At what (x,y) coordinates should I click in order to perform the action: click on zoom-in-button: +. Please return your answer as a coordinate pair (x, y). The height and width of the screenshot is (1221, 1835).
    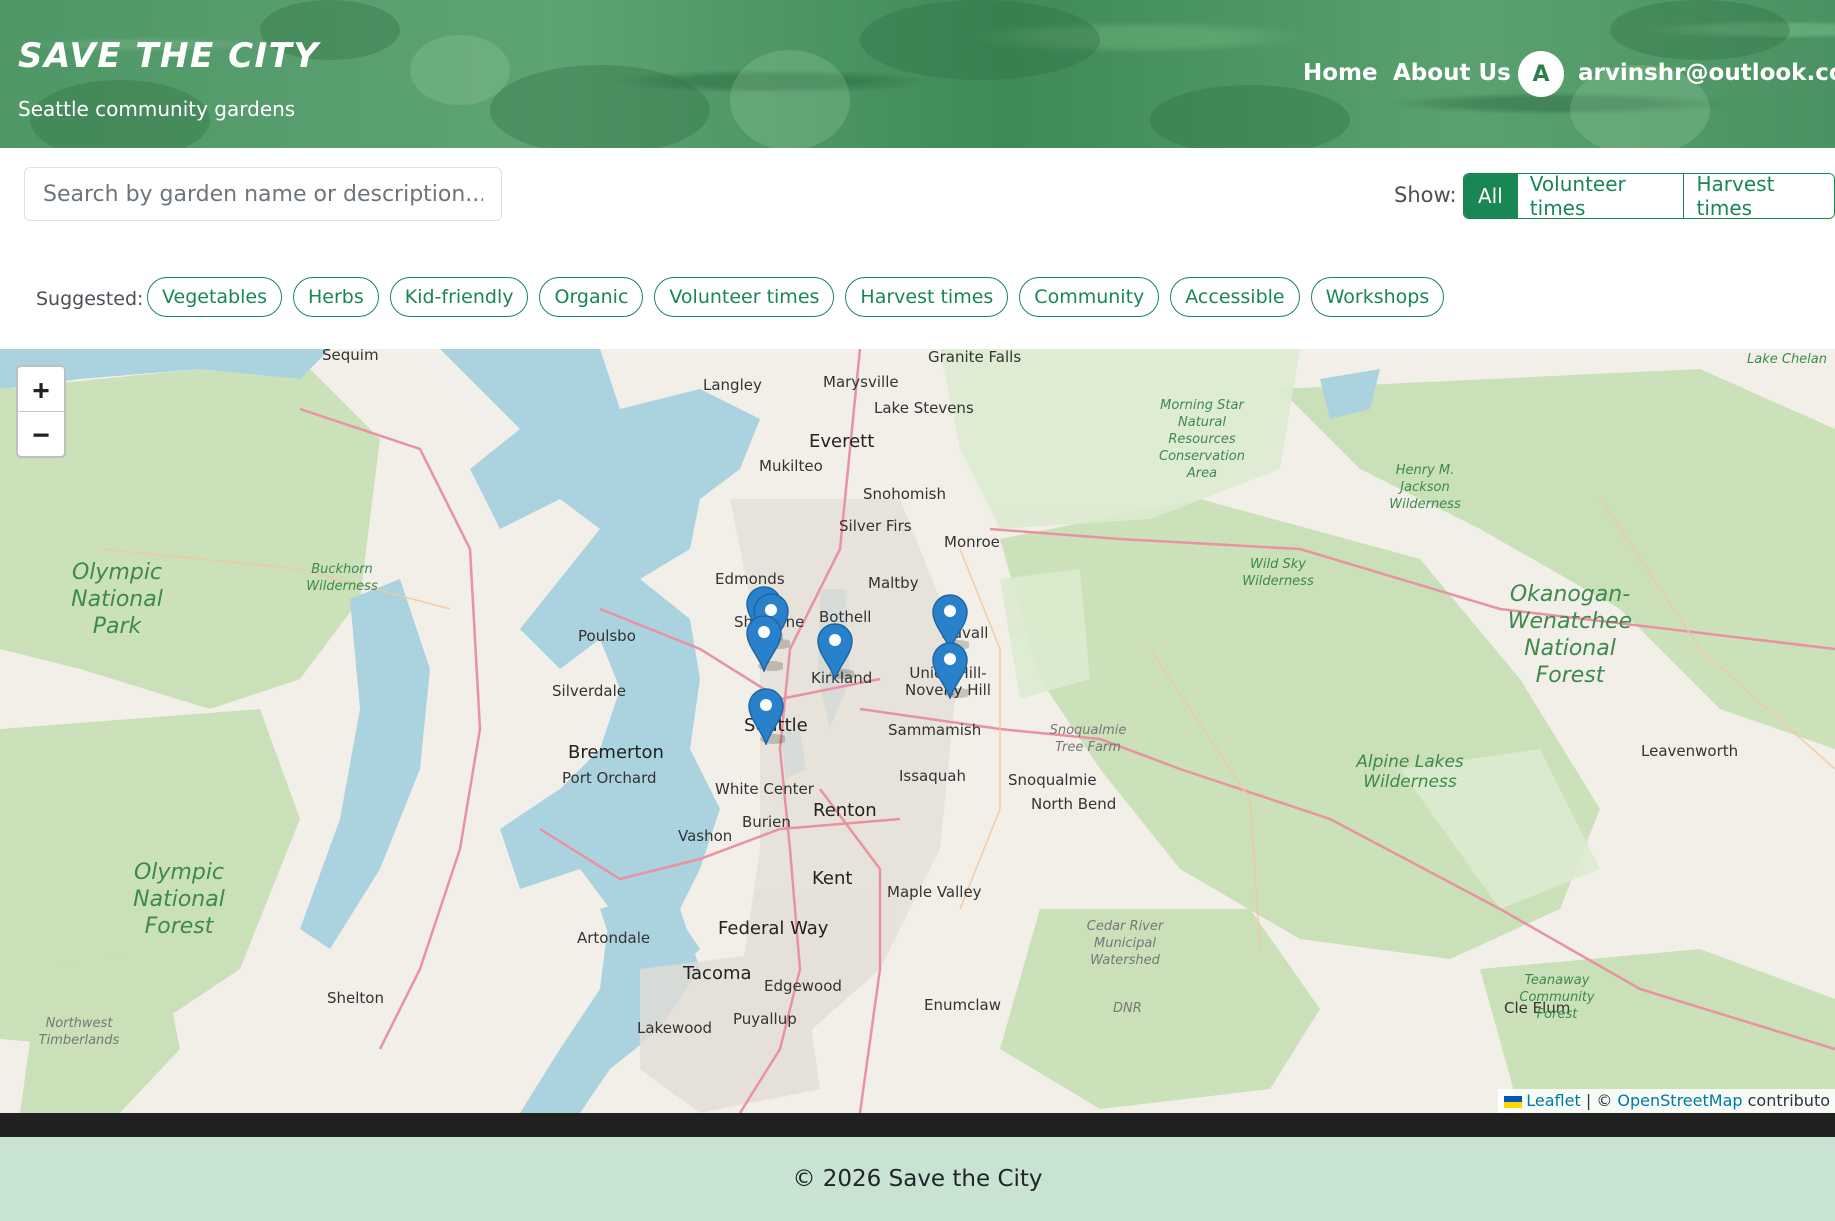
    Looking at the image, I should click on (41, 389).